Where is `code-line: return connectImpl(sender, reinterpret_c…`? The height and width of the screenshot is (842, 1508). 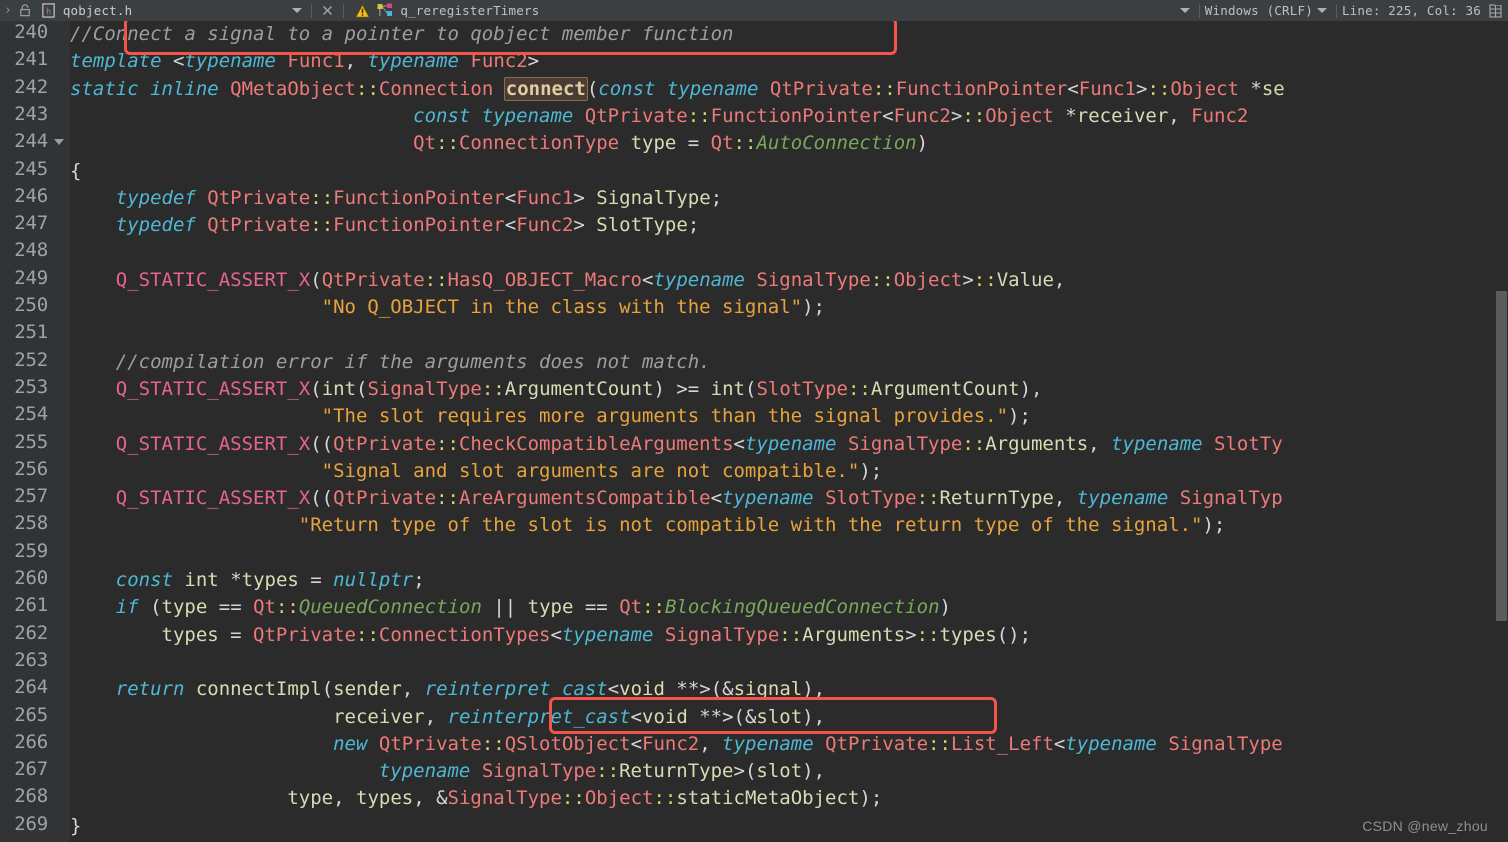
code-line: return connectImpl(sender, reinterpret_c… is located at coordinates (470, 689).